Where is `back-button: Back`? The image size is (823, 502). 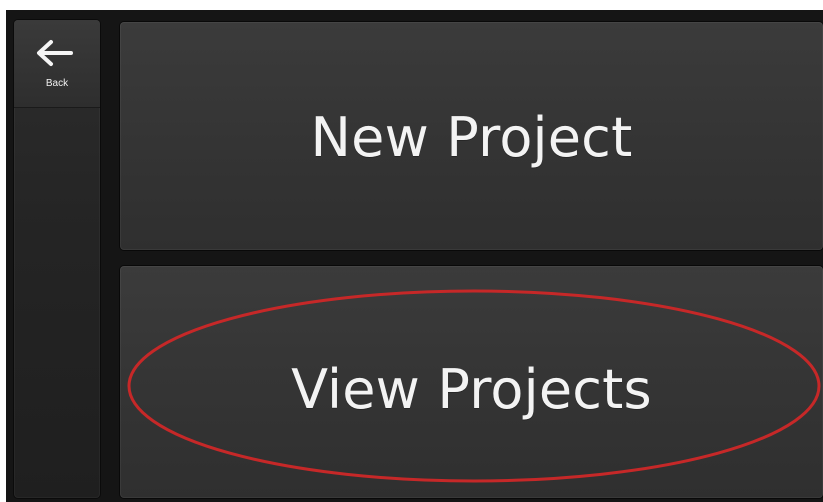
back-button: Back is located at coordinates (57, 64).